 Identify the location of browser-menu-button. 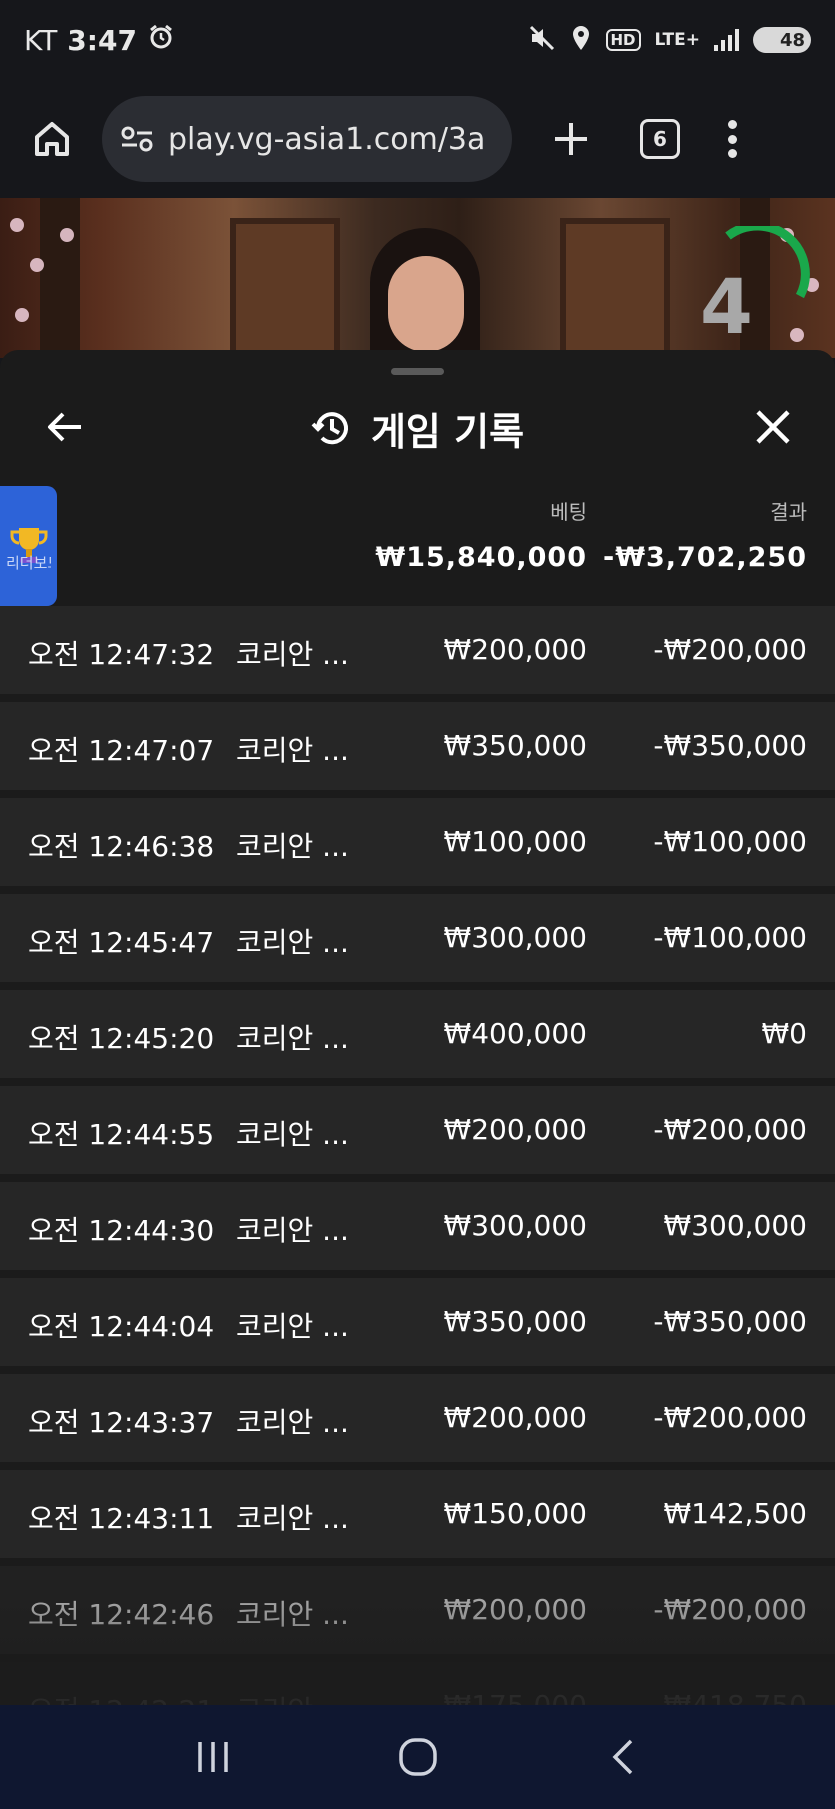
(732, 139).